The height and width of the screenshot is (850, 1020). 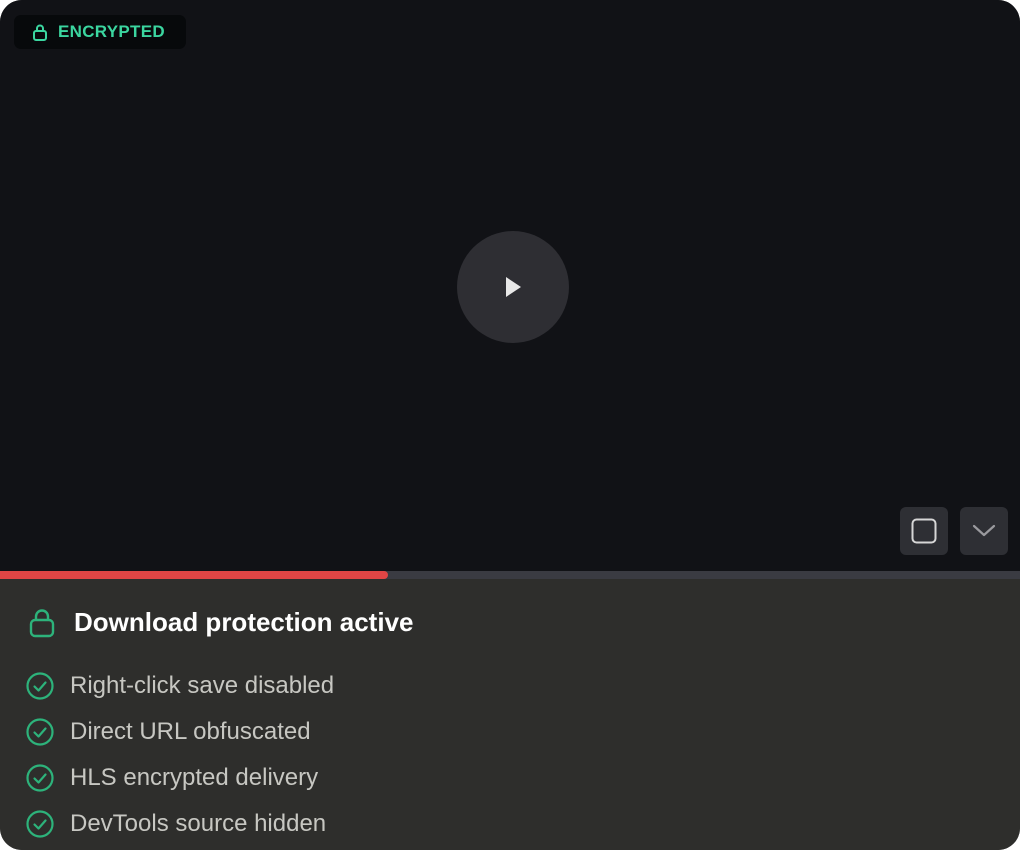 I want to click on list-item-label: HLS encrypted delivery, so click(x=194, y=777).